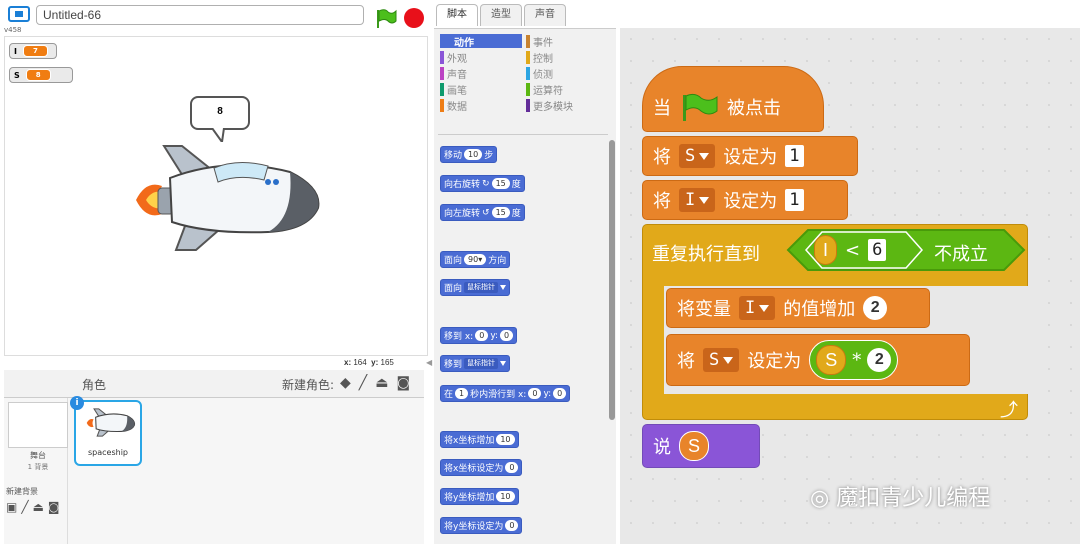 Image resolution: width=1080 pixels, height=544 pixels. What do you see at coordinates (498, 395) in the screenshot?
I see `block-text: 秒内滑行到 x:` at bounding box center [498, 395].